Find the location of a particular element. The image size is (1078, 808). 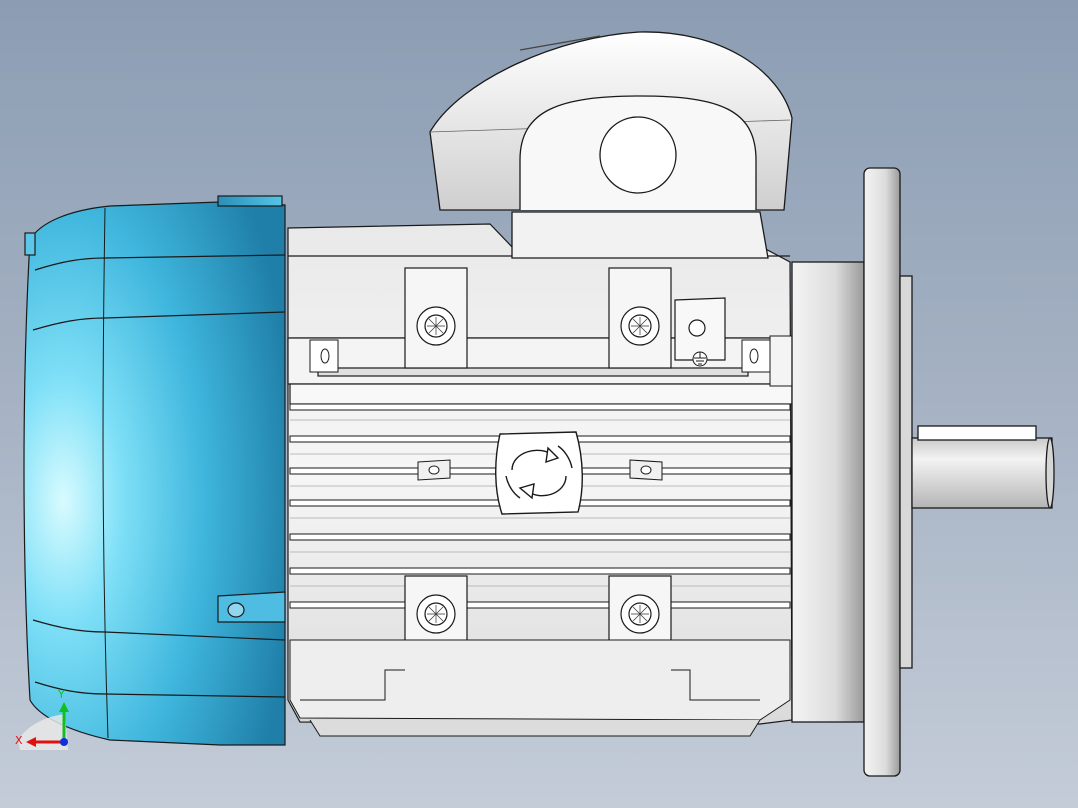

z-axis is located at coordinates (64, 742).